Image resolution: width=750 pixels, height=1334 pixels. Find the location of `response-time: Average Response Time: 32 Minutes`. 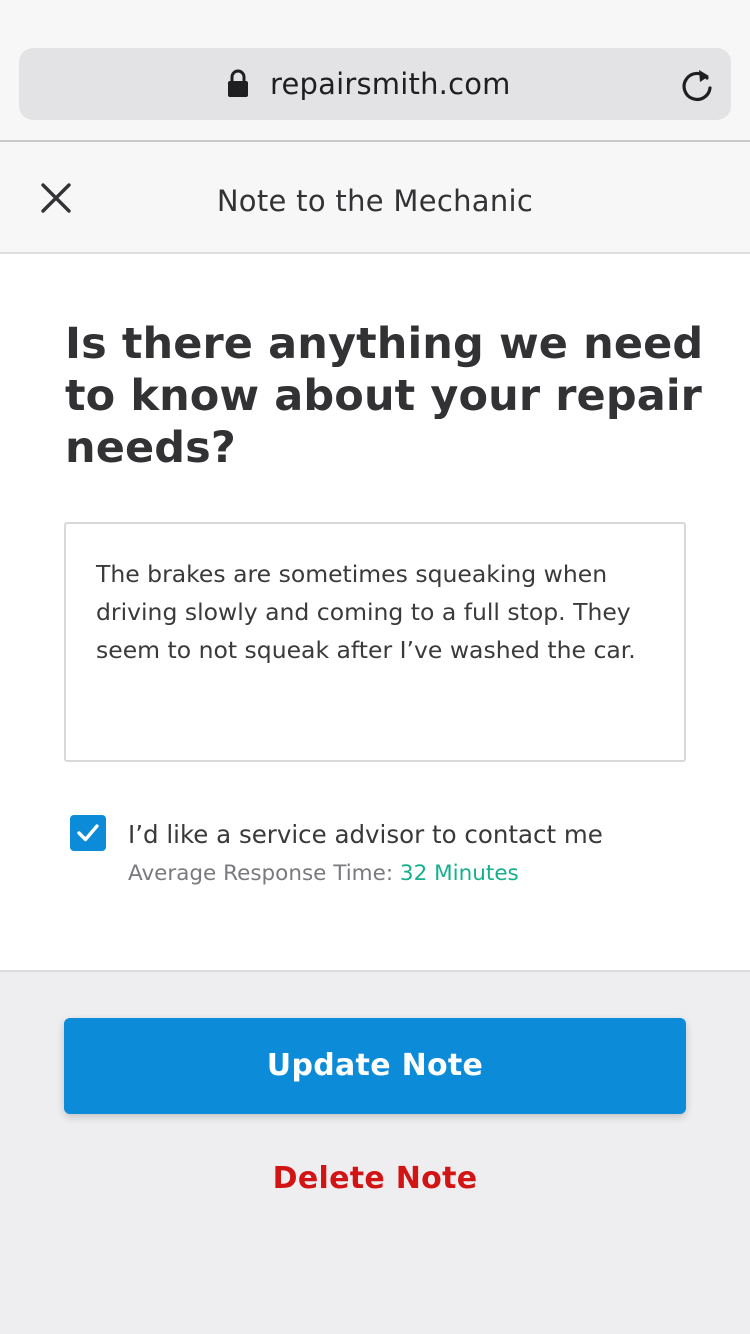

response-time: Average Response Time: 32 Minutes is located at coordinates (323, 874).